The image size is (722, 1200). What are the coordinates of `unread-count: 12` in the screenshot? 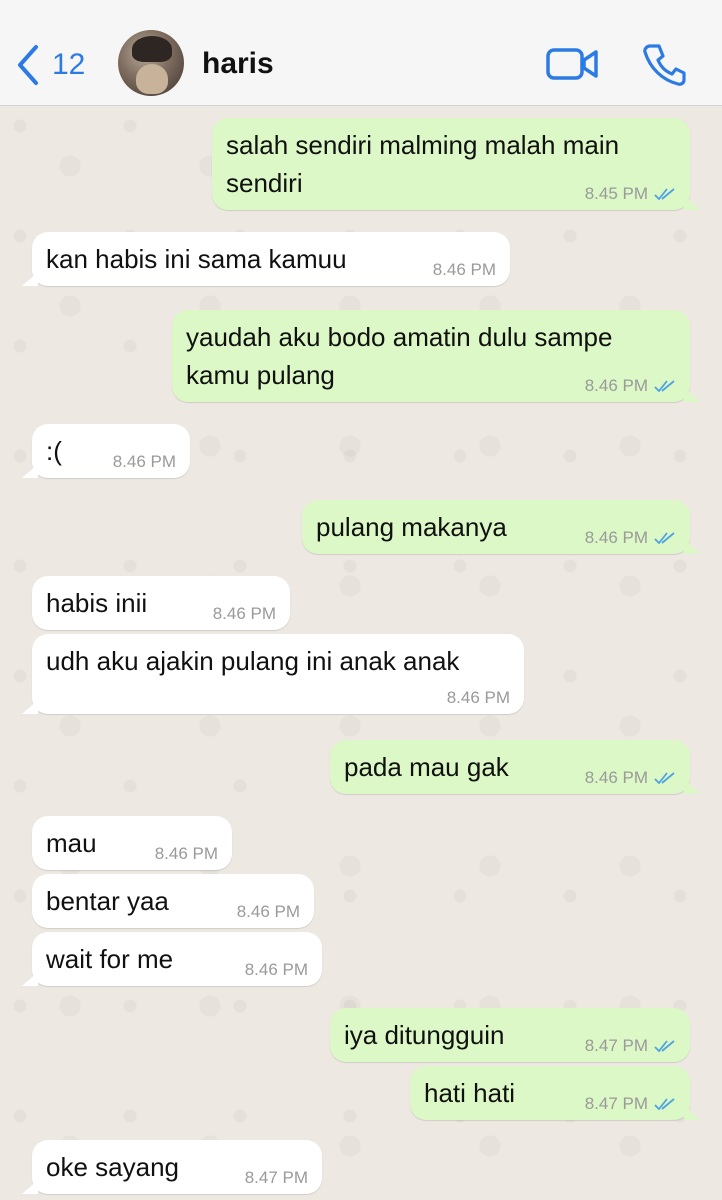 It's located at (69, 64).